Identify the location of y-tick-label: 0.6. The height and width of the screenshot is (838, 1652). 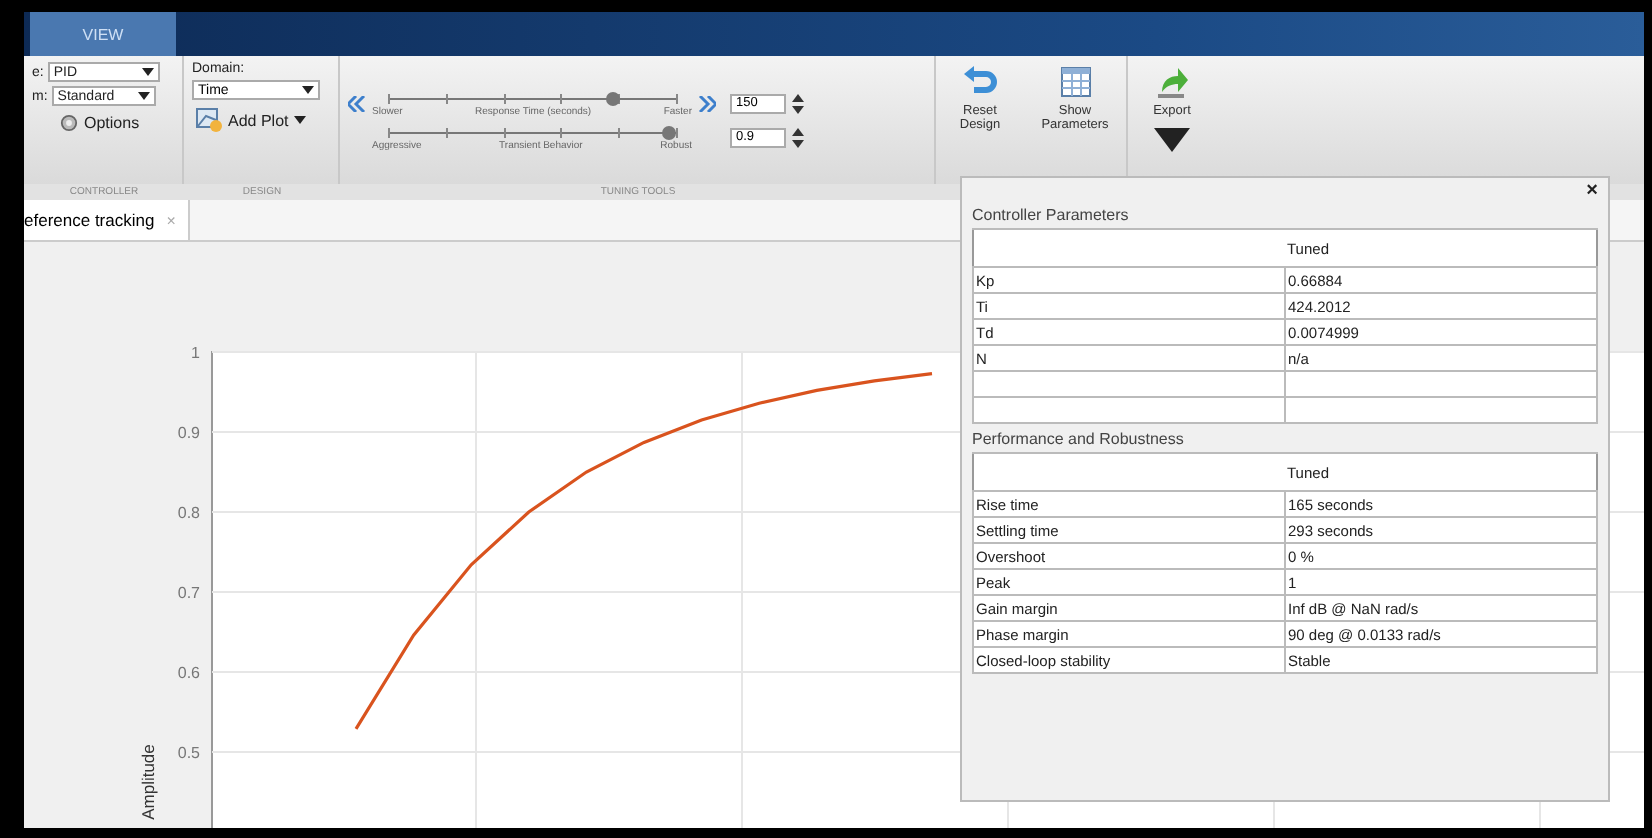
(188, 673).